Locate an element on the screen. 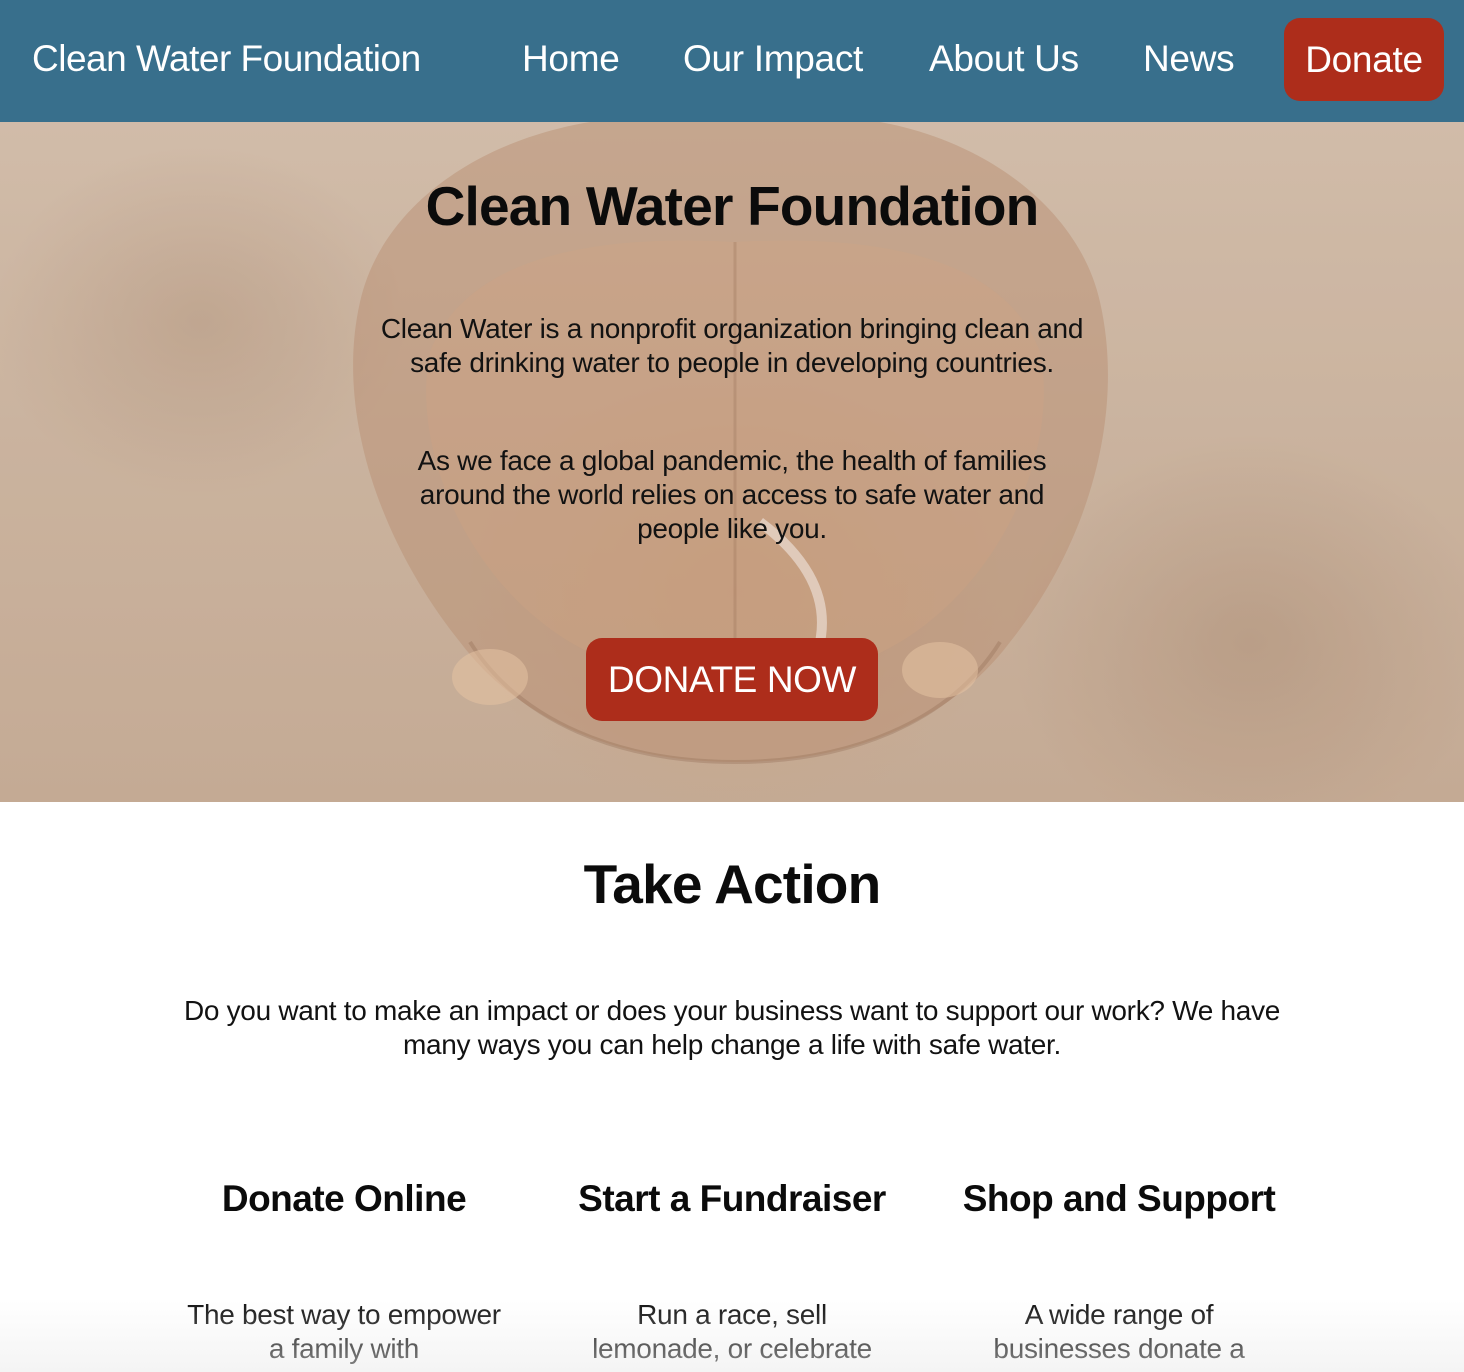 Image resolution: width=1464 pixels, height=1372 pixels. card-title-start-fundraiser: Start a Fundraiser is located at coordinates (732, 1199).